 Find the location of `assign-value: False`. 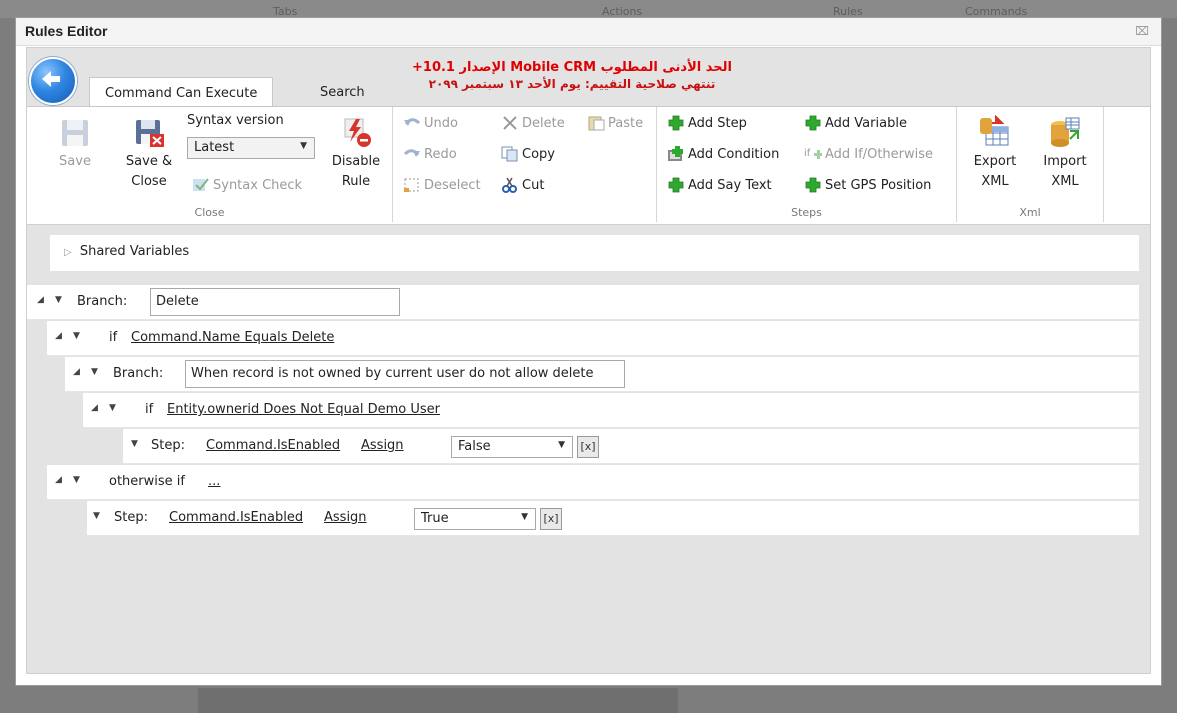

assign-value: False is located at coordinates (474, 446).